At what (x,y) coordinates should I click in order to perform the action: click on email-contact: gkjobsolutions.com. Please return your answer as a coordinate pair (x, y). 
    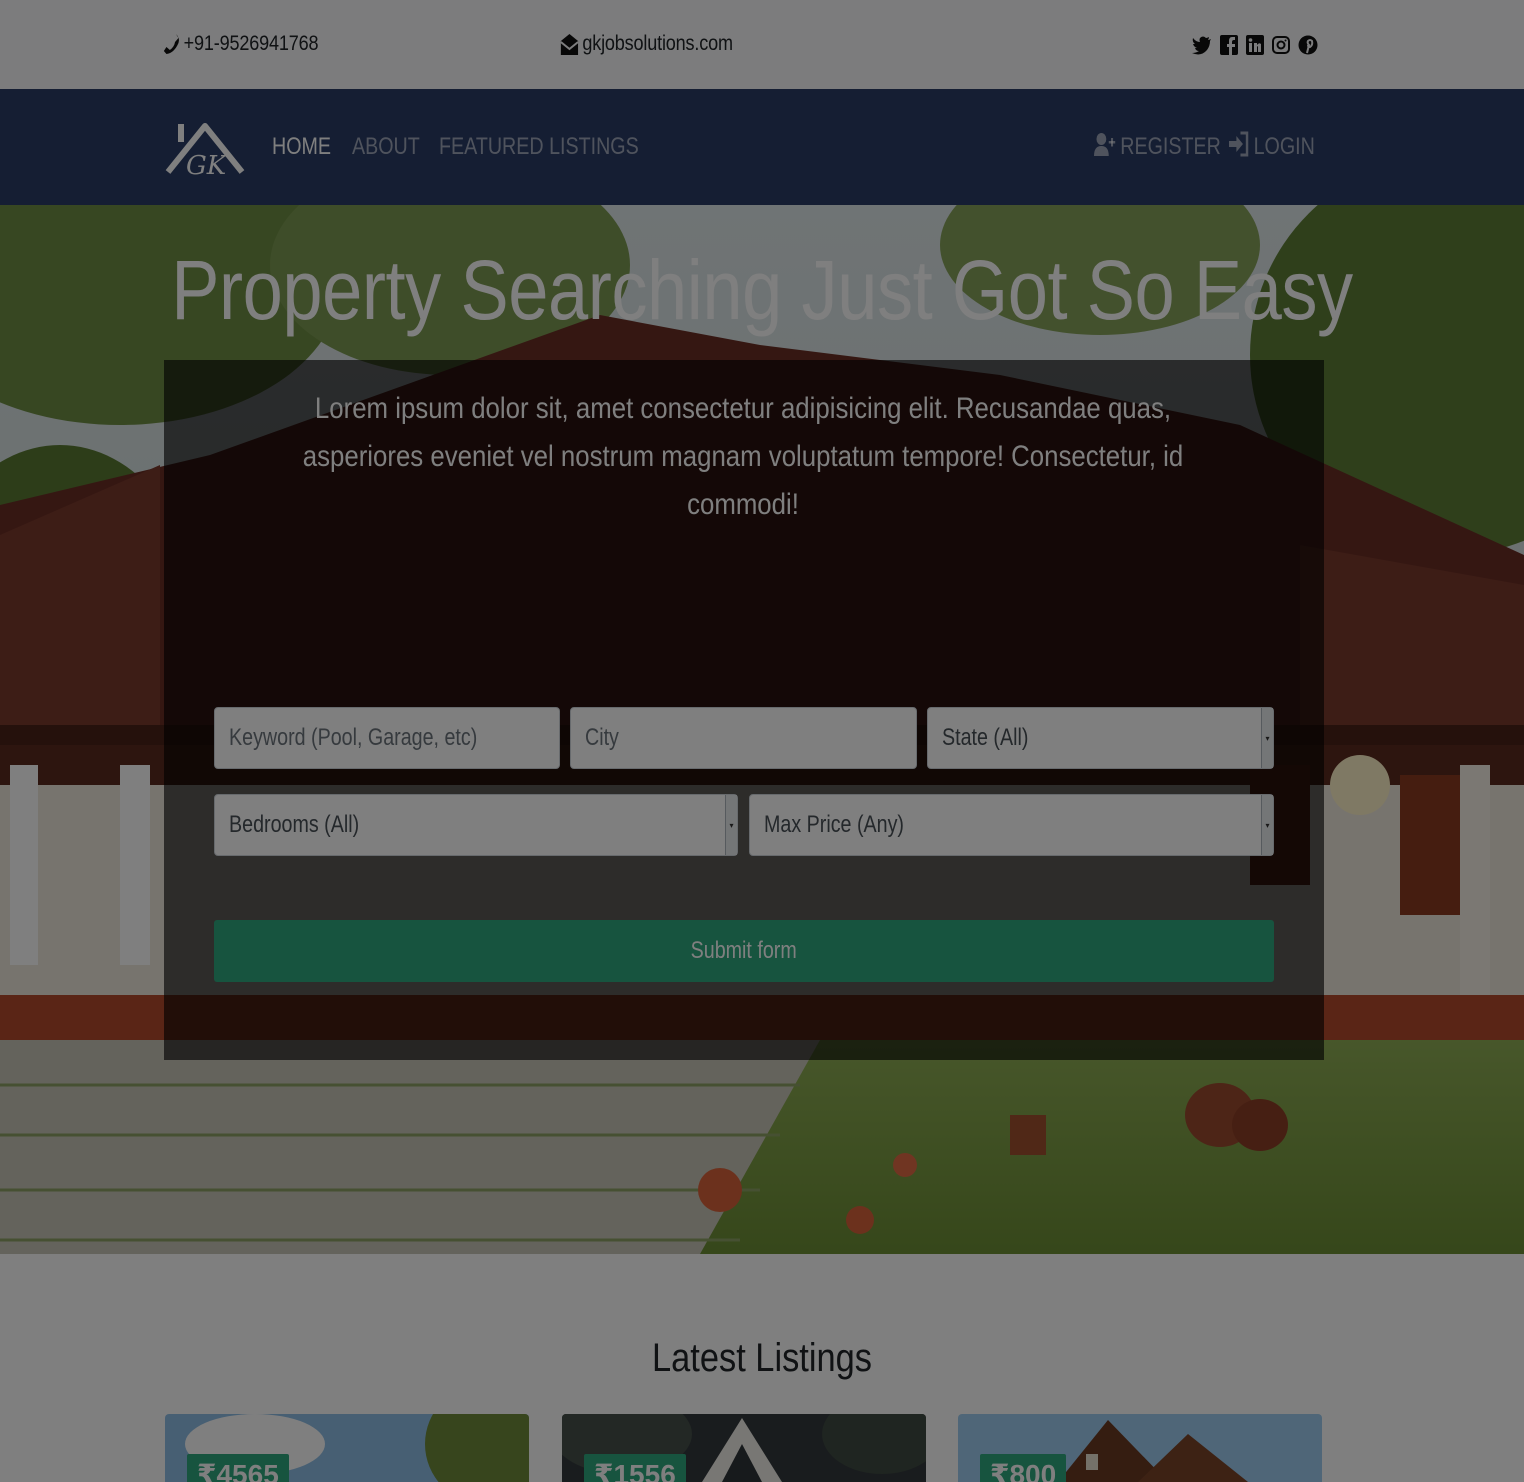
    Looking at the image, I should click on (646, 44).